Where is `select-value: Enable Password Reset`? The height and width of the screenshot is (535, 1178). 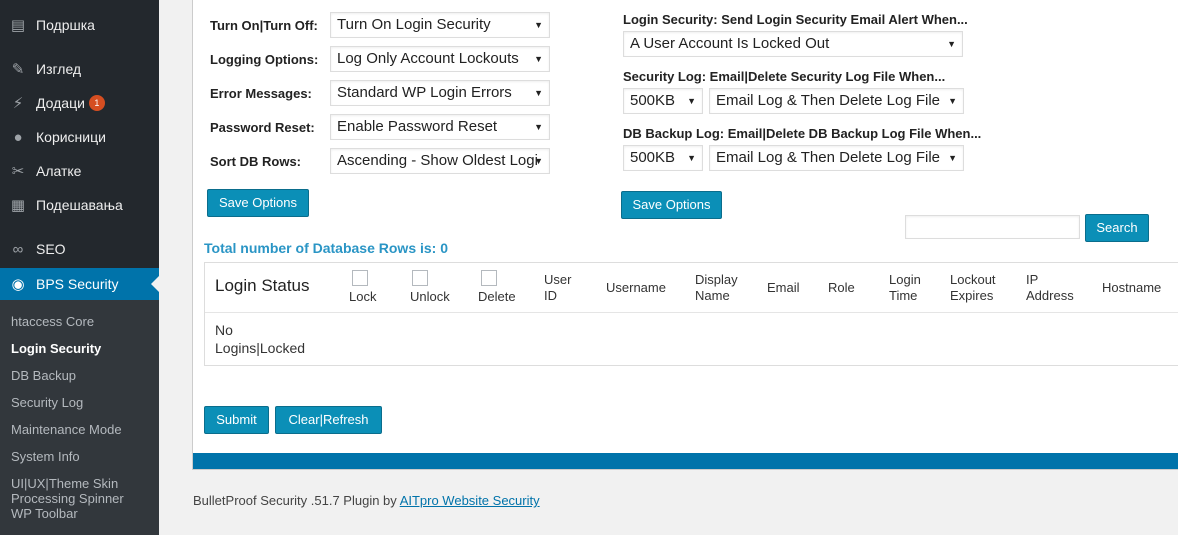 select-value: Enable Password Reset is located at coordinates (417, 126).